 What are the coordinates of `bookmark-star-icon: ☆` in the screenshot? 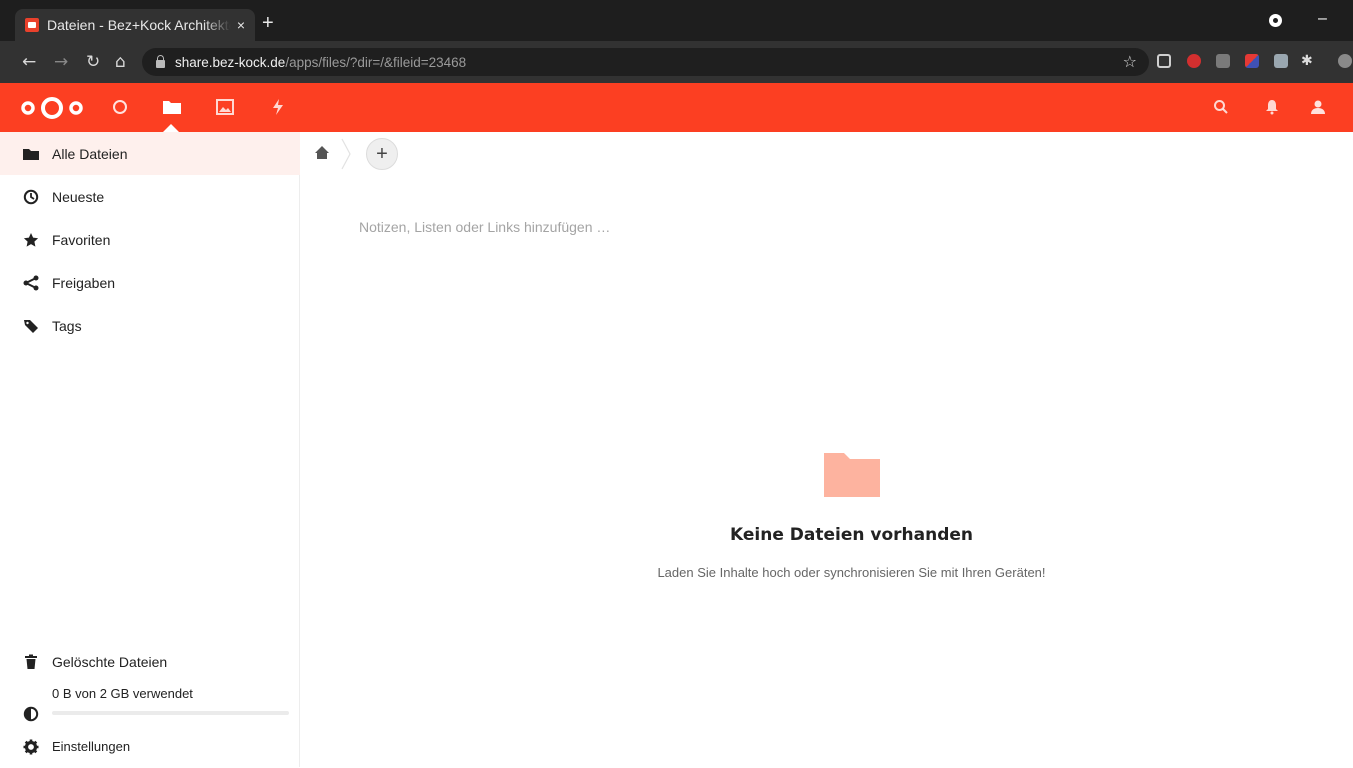 It's located at (1130, 61).